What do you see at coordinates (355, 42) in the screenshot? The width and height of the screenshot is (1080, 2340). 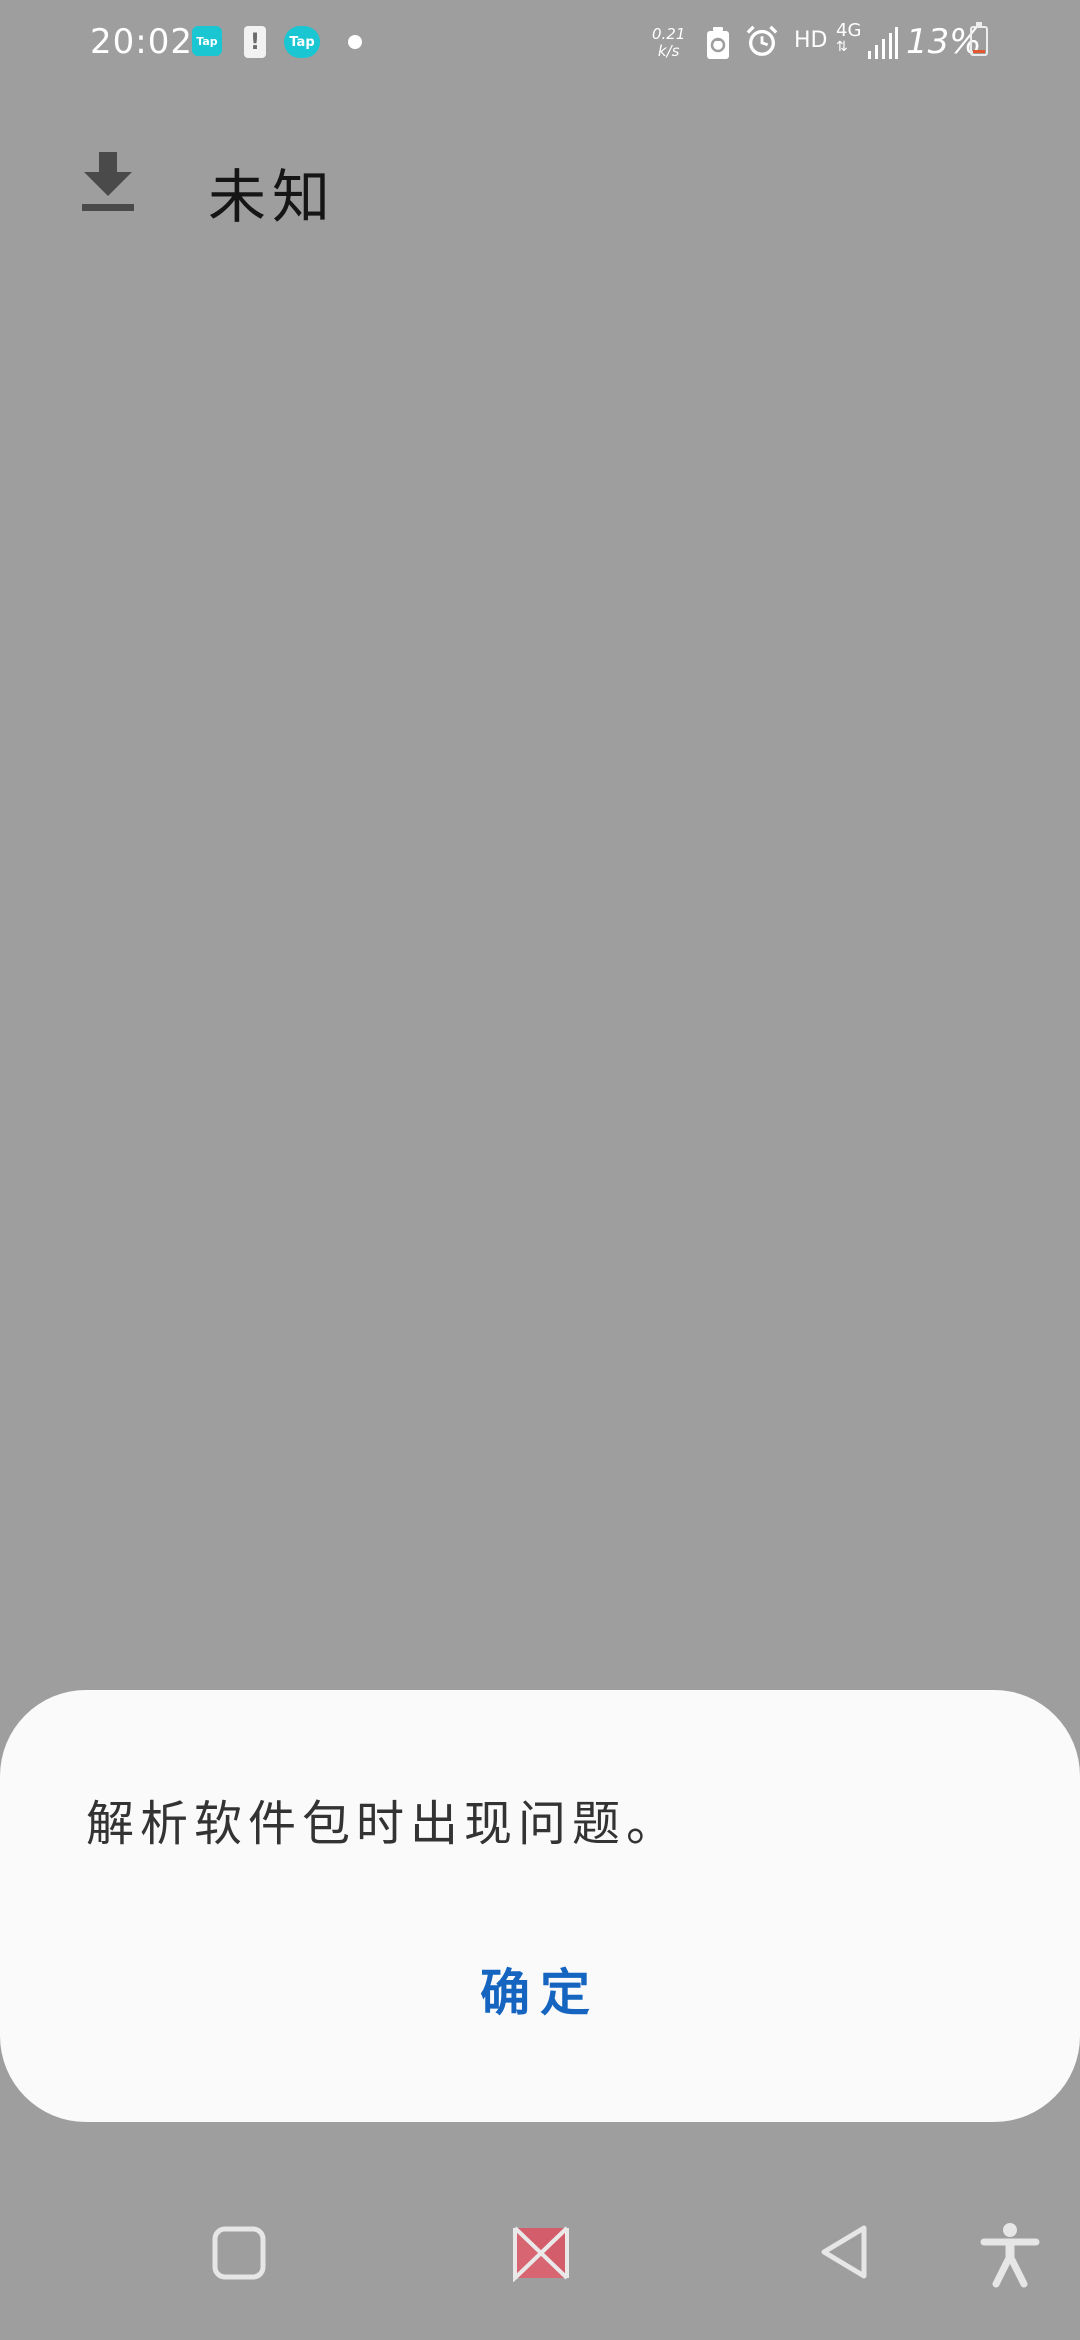 I see `notification-dot-icon` at bounding box center [355, 42].